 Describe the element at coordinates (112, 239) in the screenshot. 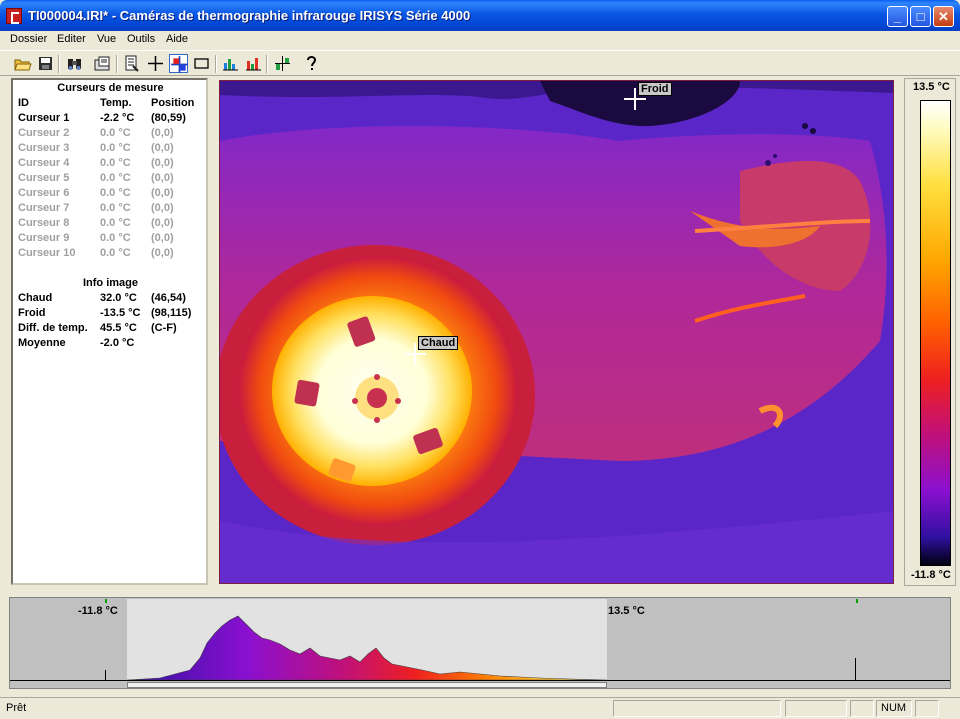

I see `cursor-row: Curseur 9 0.0 °C (0,0)` at that location.